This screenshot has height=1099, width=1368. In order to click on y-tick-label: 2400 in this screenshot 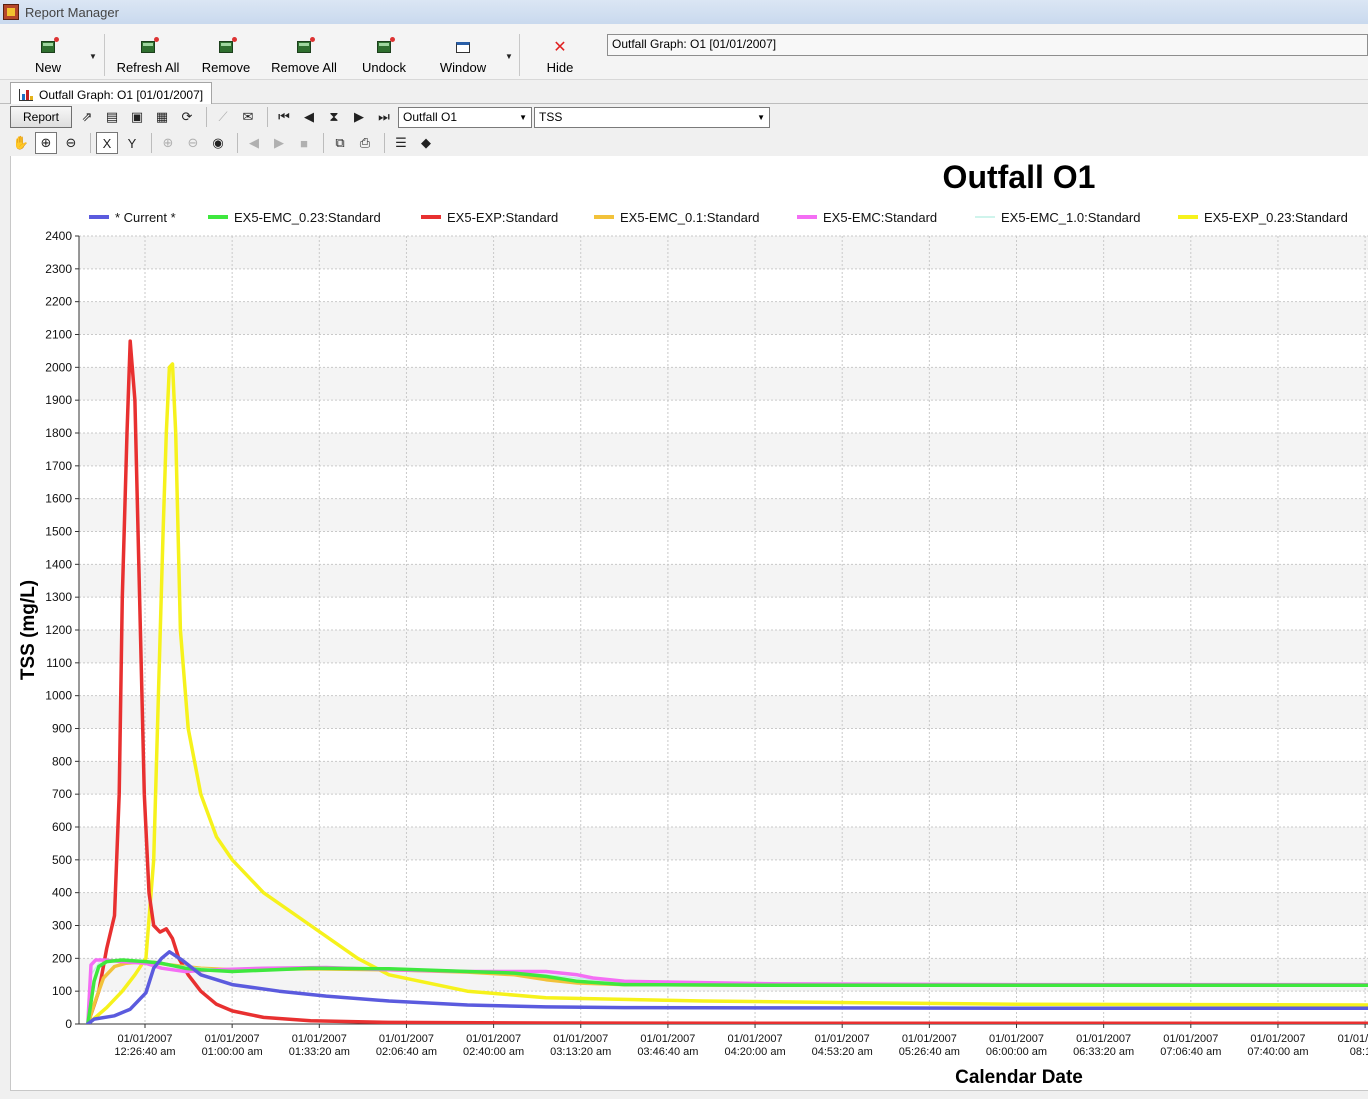, I will do `click(58, 236)`.